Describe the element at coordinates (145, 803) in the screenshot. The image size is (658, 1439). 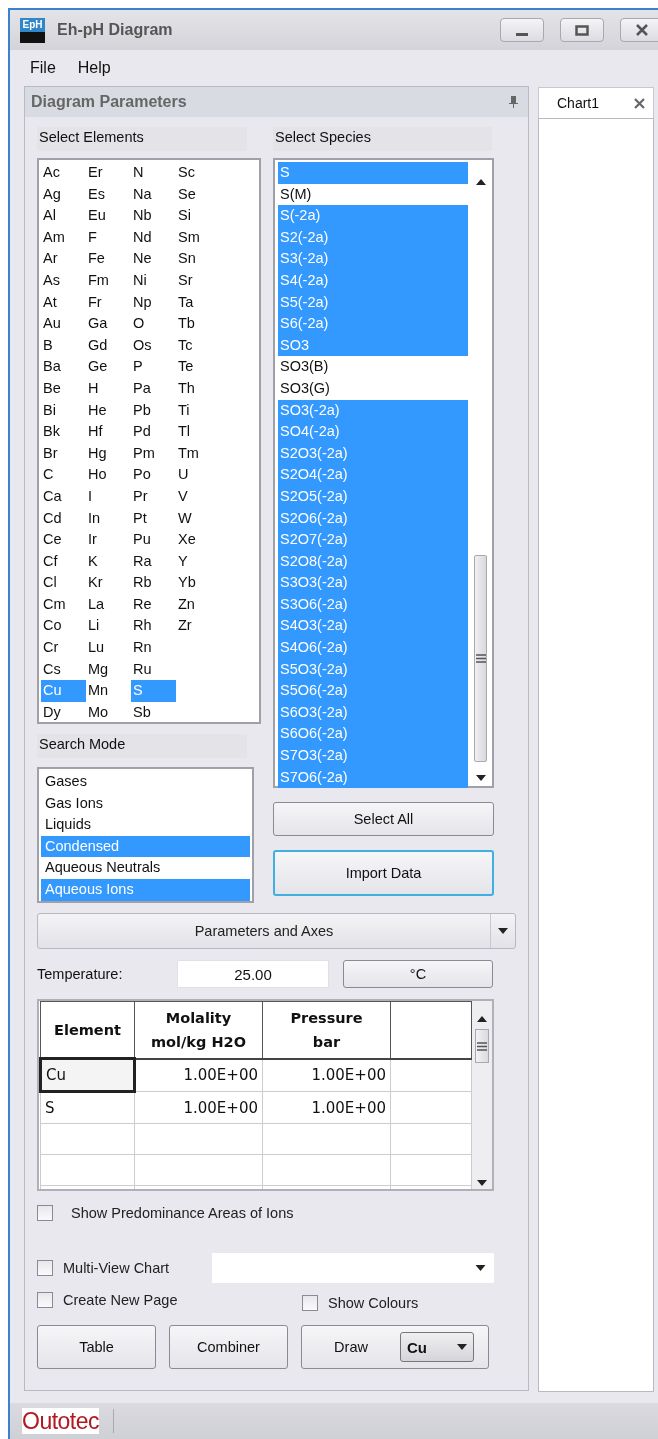
I see `search-mode-item: Gas Ions` at that location.